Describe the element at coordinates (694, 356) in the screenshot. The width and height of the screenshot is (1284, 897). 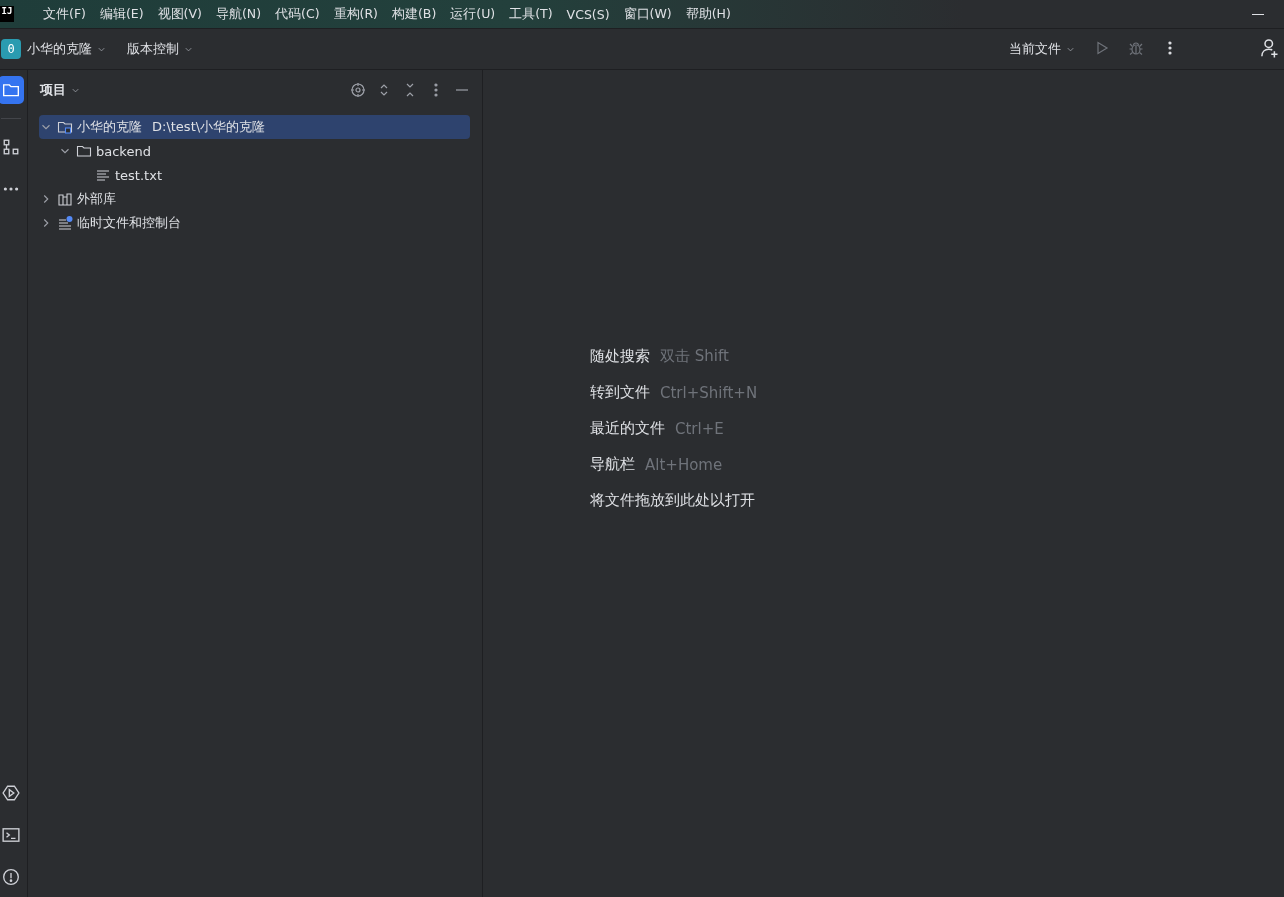
I see `hint-shortcut: 双击 Shift` at that location.